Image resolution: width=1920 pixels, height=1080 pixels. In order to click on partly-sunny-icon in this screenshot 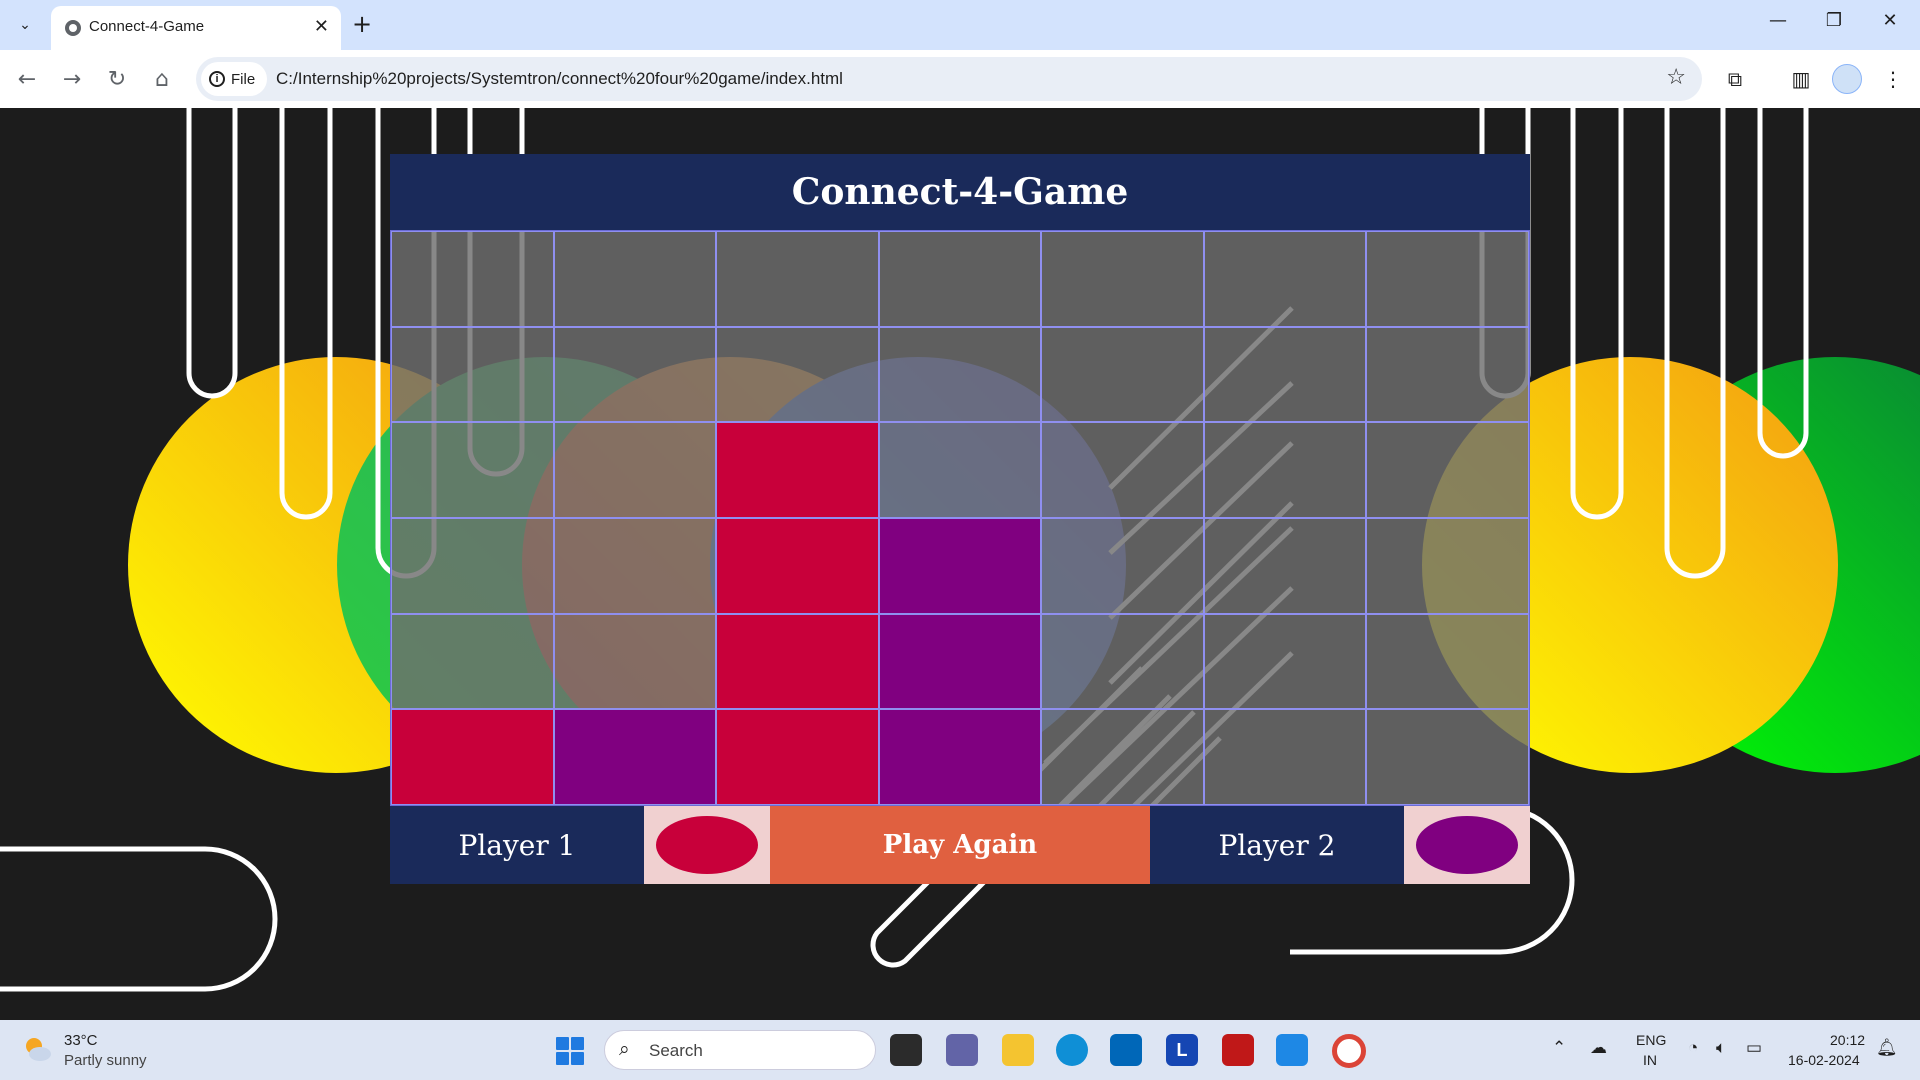, I will do `click(37, 1049)`.